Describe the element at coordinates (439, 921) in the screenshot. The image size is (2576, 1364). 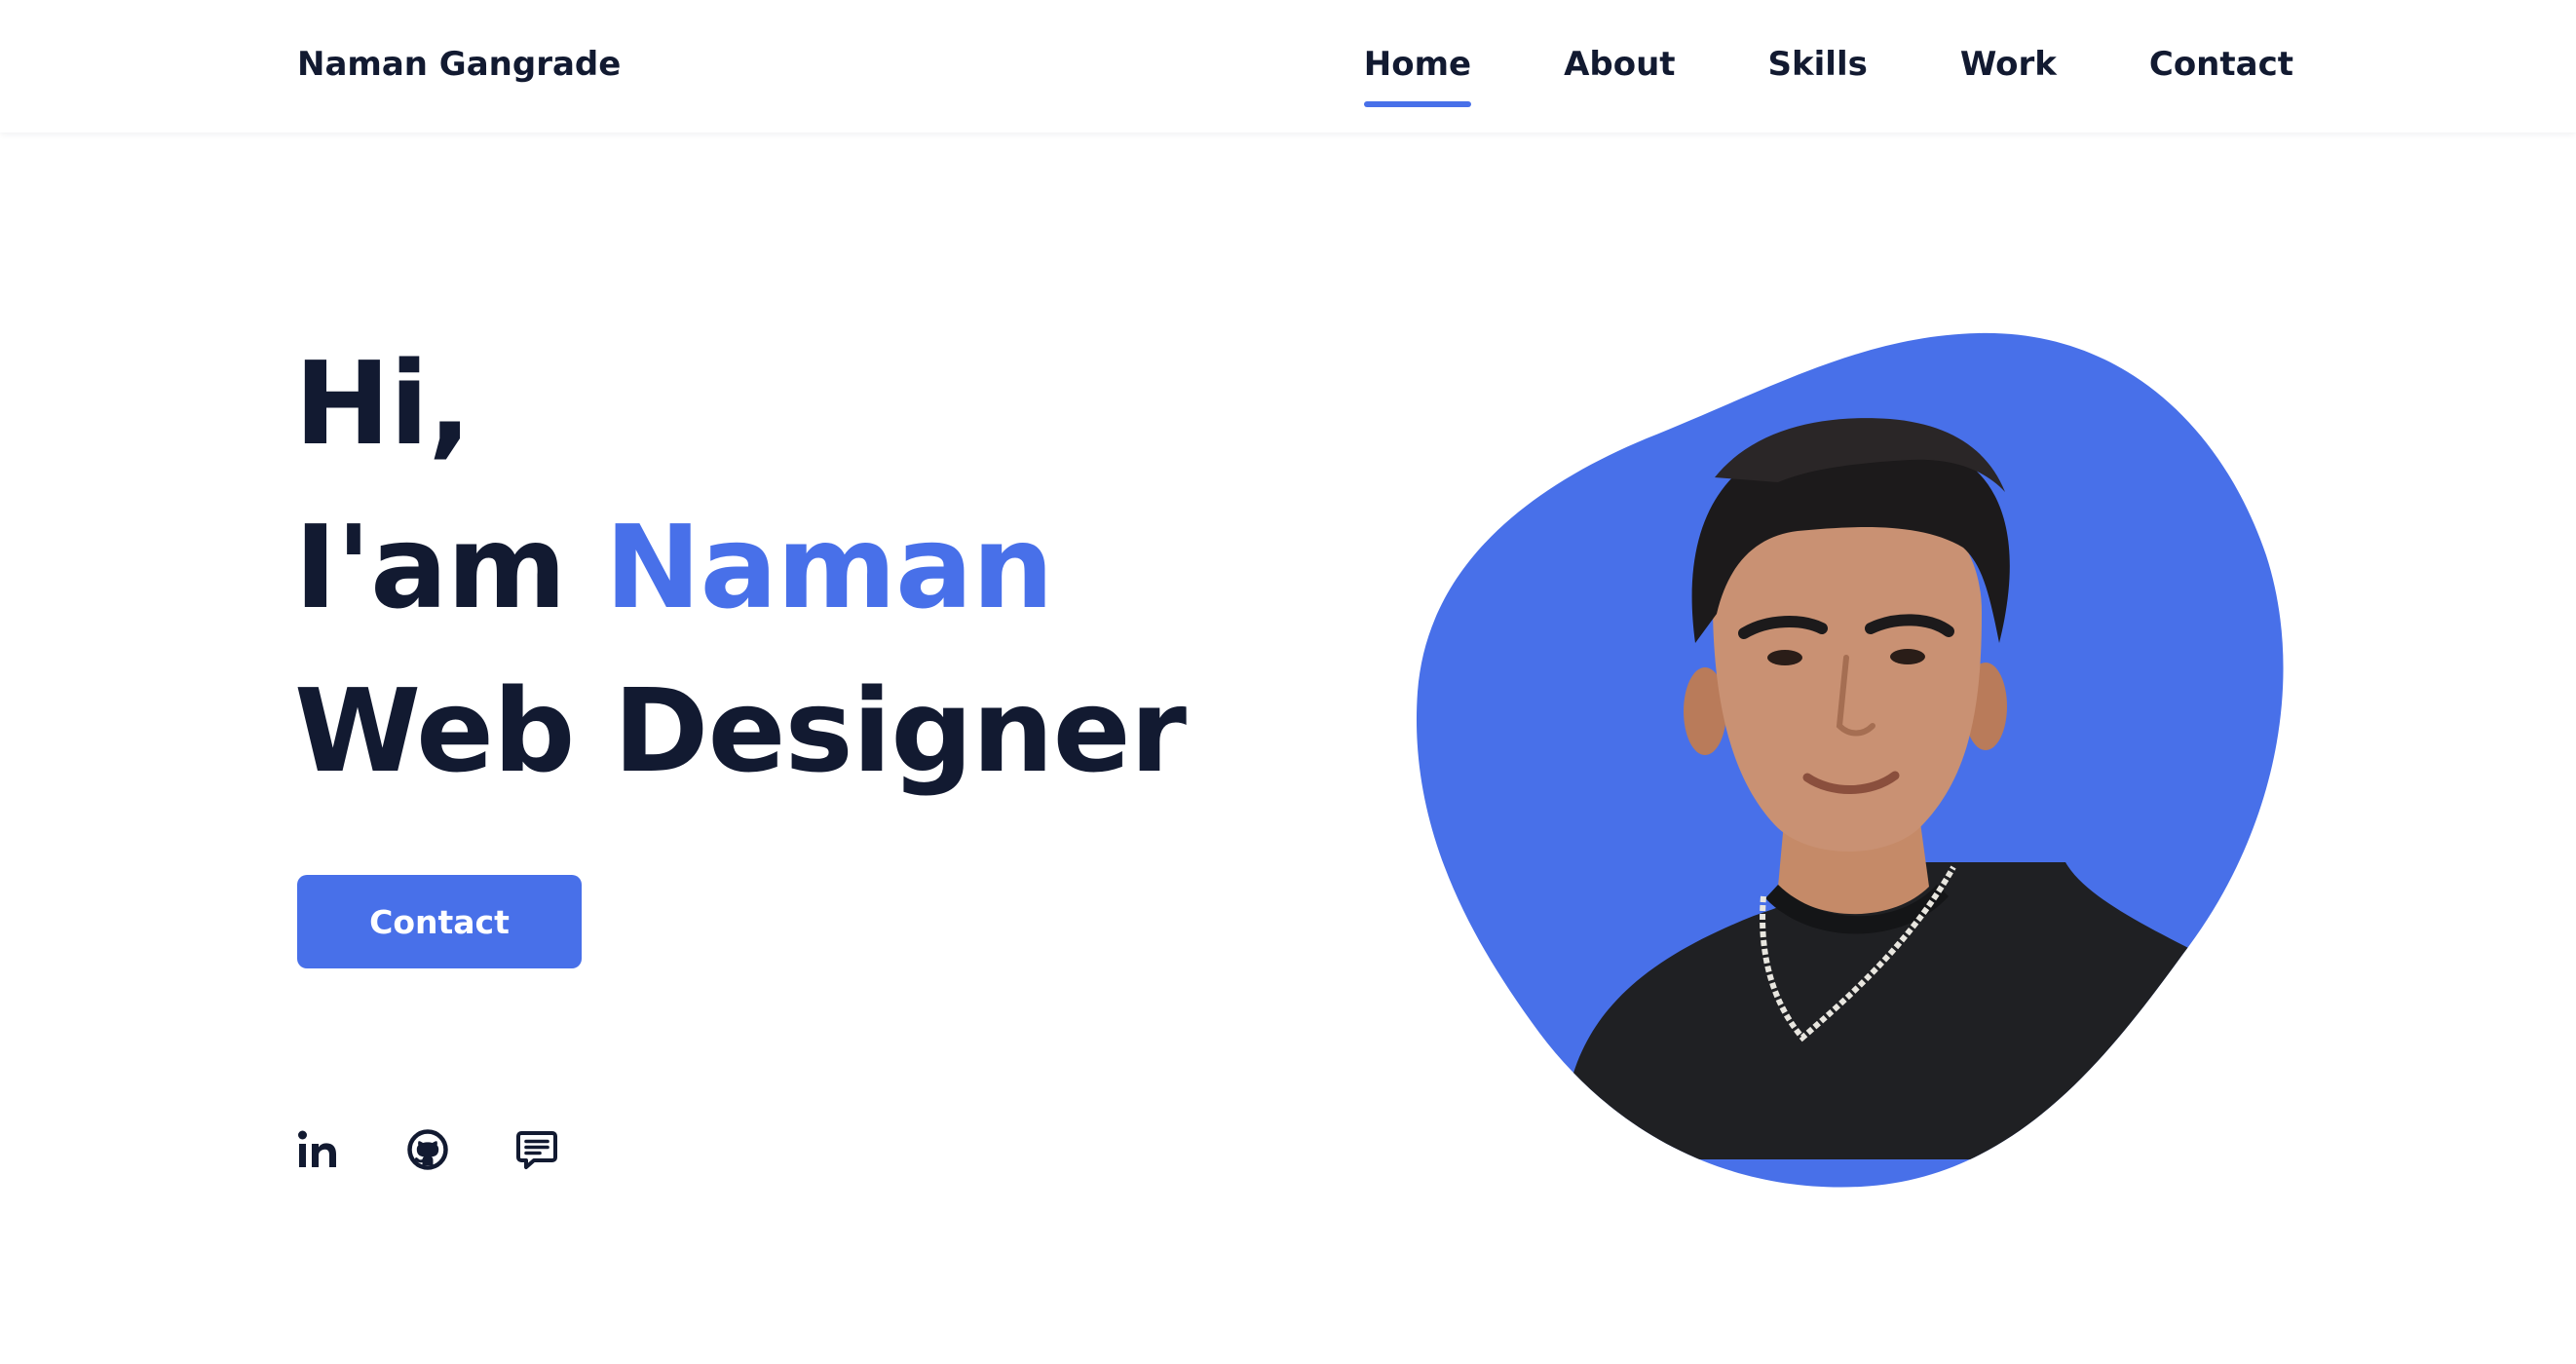
I see `contact-button: Contact` at that location.